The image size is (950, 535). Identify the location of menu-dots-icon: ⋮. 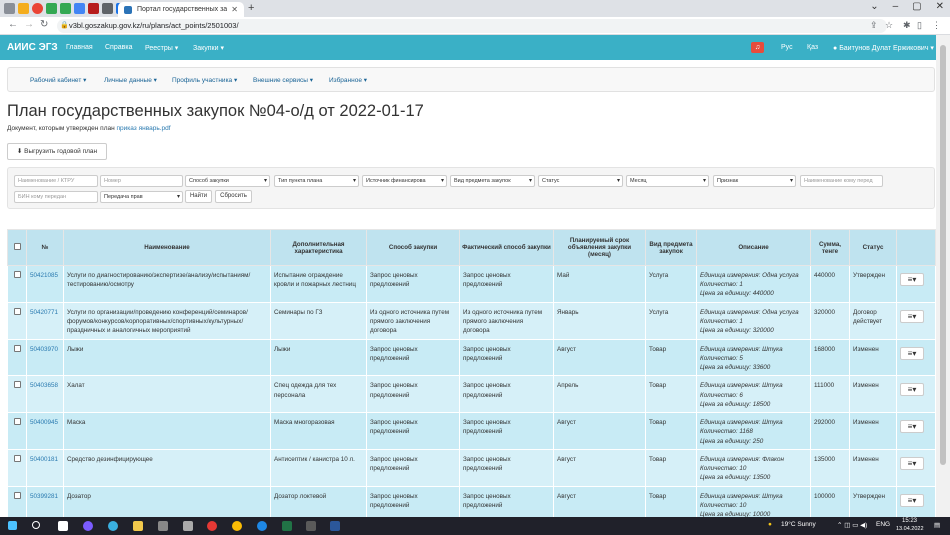
(936, 25).